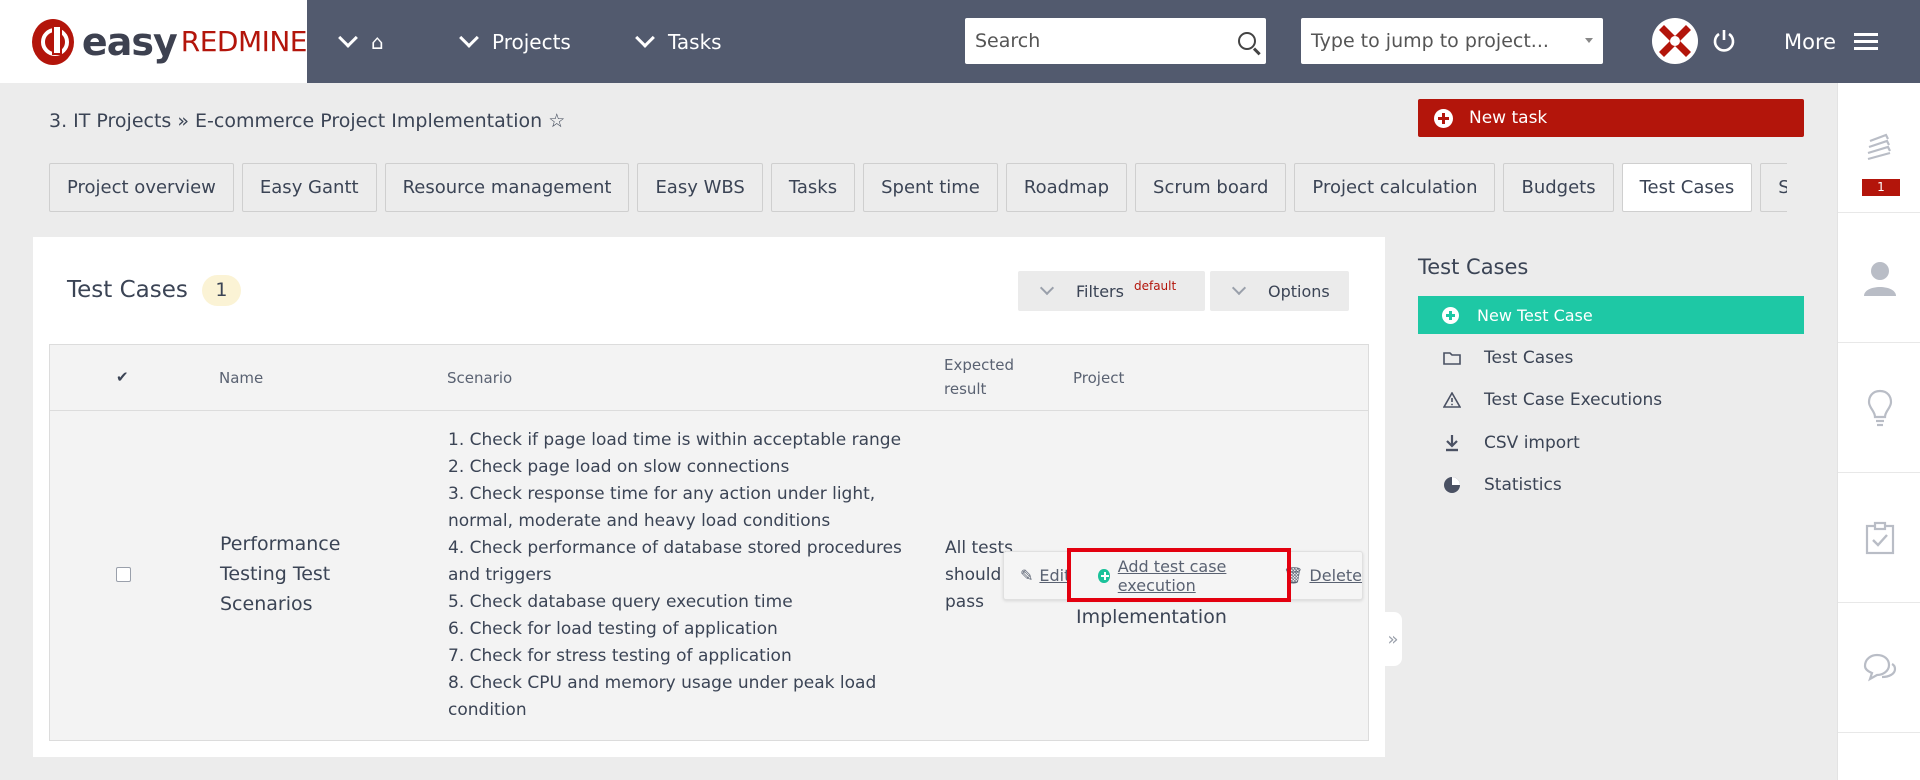 This screenshot has width=1920, height=780. What do you see at coordinates (377, 41) in the screenshot?
I see `home-icon: ⌂` at bounding box center [377, 41].